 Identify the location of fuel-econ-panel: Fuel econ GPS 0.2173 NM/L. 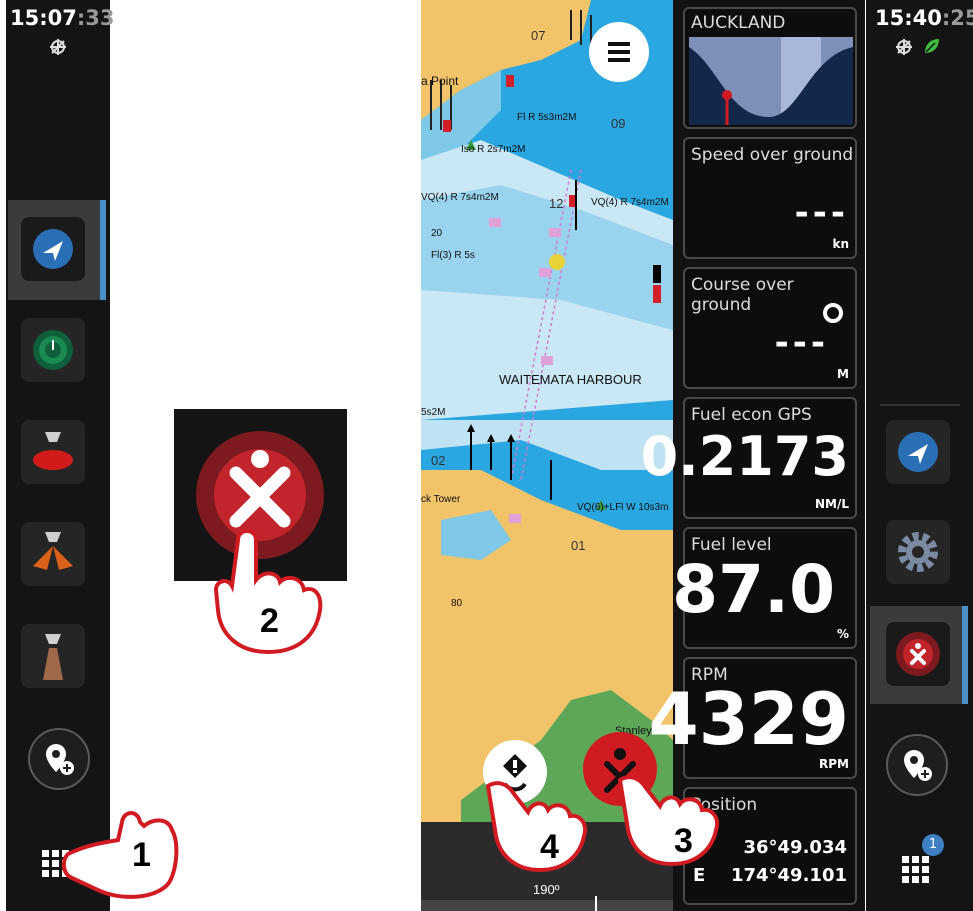
(749, 458).